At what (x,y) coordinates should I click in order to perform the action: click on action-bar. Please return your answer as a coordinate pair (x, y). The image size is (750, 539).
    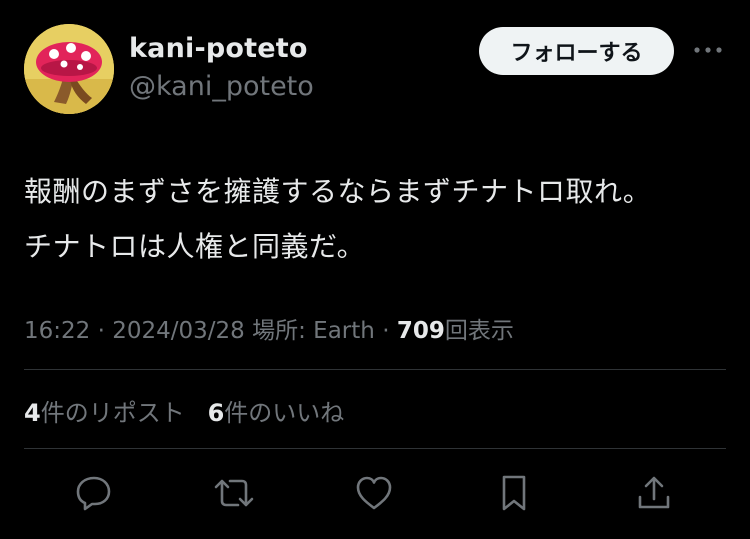
    Looking at the image, I should click on (375, 493).